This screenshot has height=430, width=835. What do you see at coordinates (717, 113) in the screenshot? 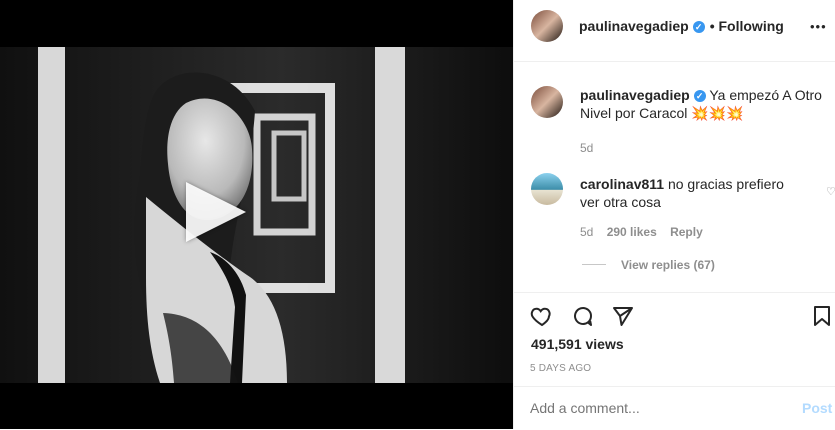
I see `caption-emojis: 💥💥💥` at bounding box center [717, 113].